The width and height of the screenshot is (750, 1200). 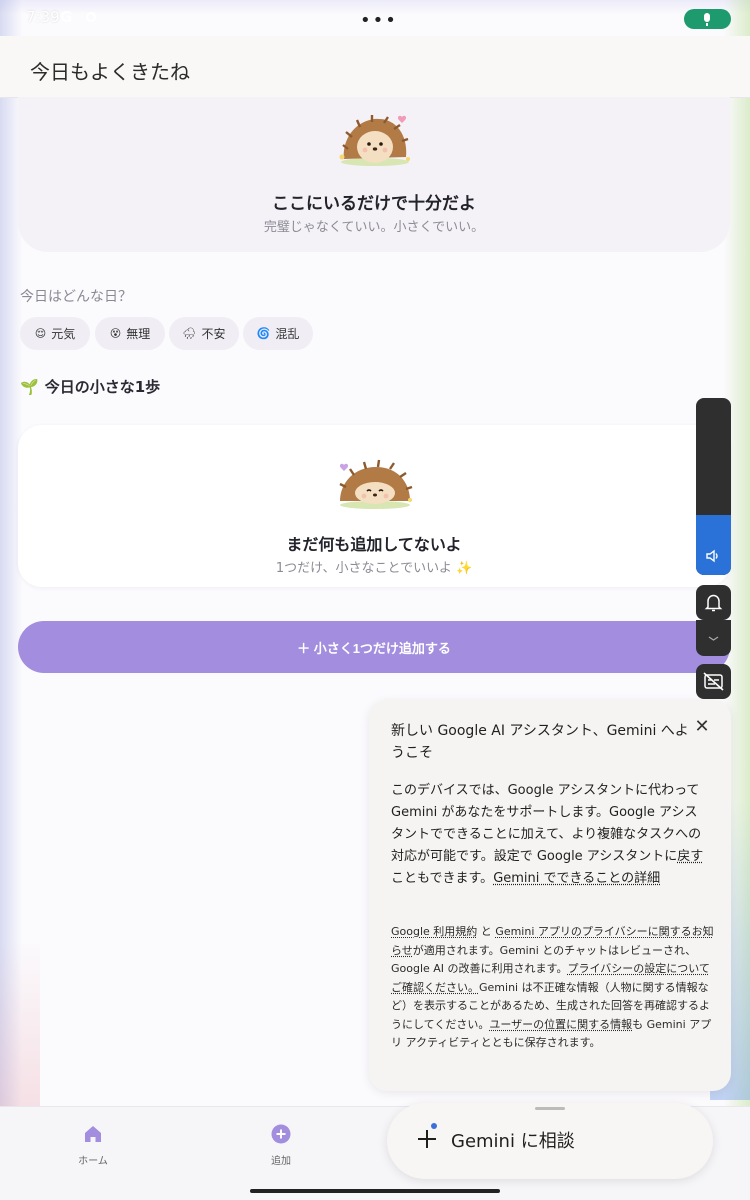 What do you see at coordinates (712, 556) in the screenshot?
I see `speaker-icon` at bounding box center [712, 556].